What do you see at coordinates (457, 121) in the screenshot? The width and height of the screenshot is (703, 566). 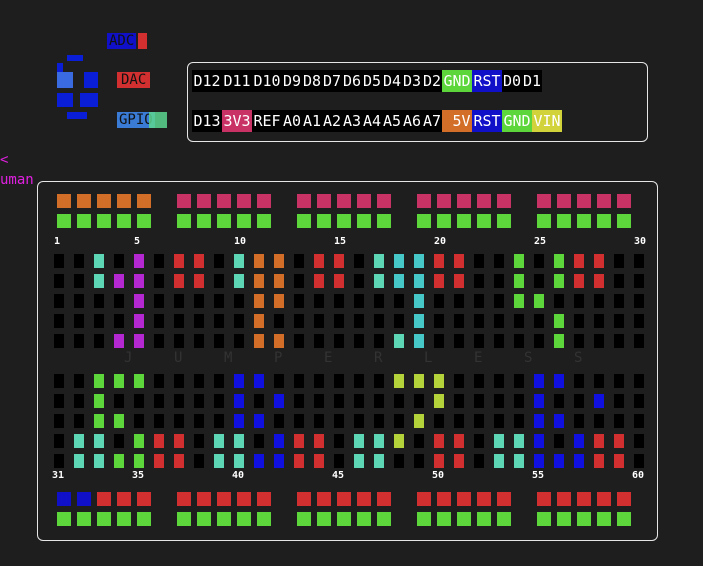 I see `header-pin: 5V` at bounding box center [457, 121].